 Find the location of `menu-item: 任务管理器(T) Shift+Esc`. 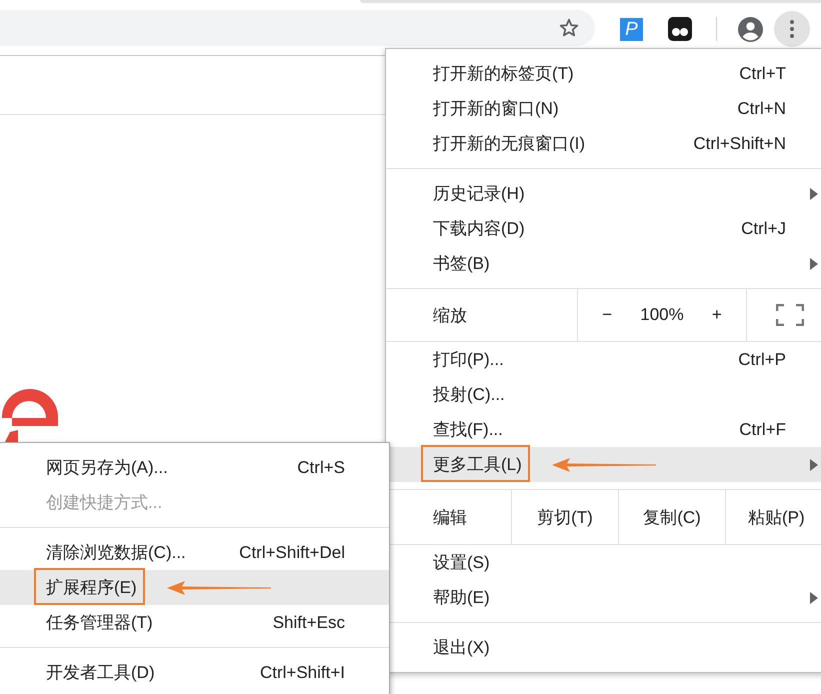

menu-item: 任务管理器(T) Shift+Esc is located at coordinates (194, 622).